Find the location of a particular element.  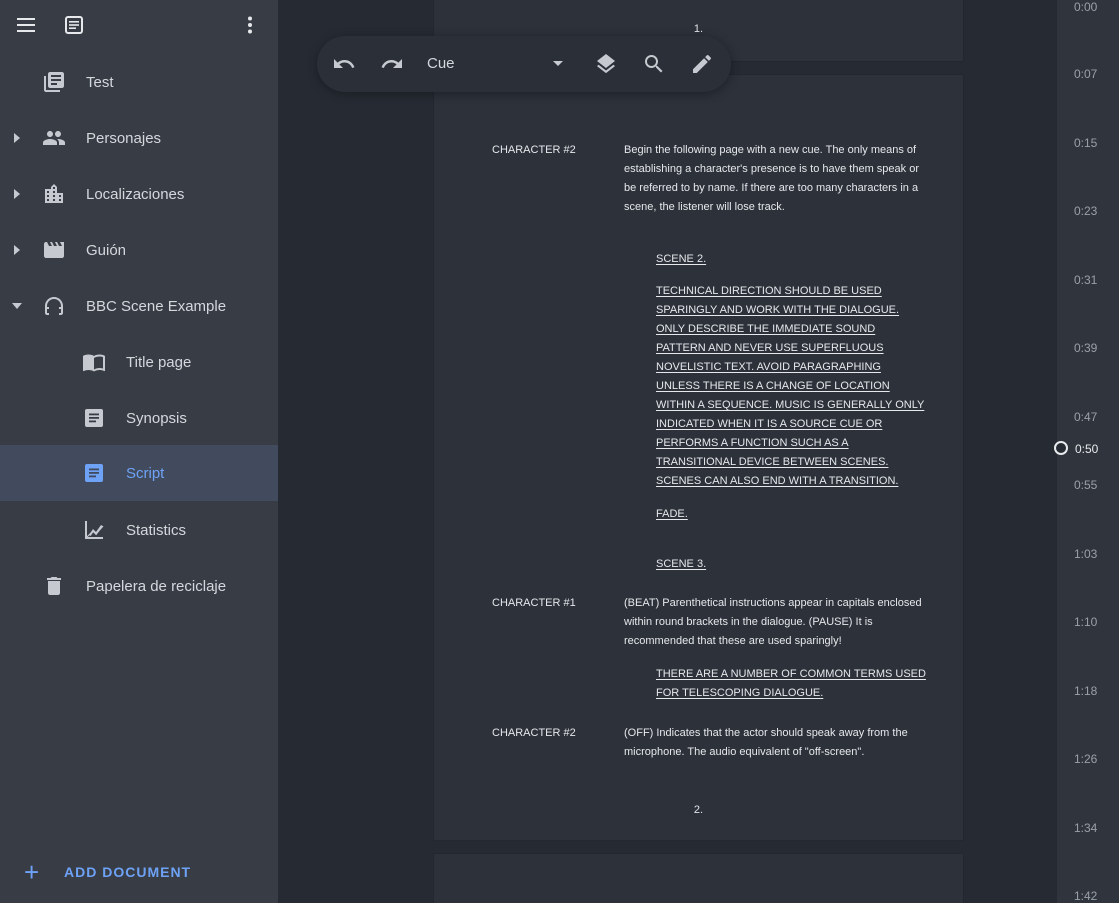

redo-icon is located at coordinates (391, 63).